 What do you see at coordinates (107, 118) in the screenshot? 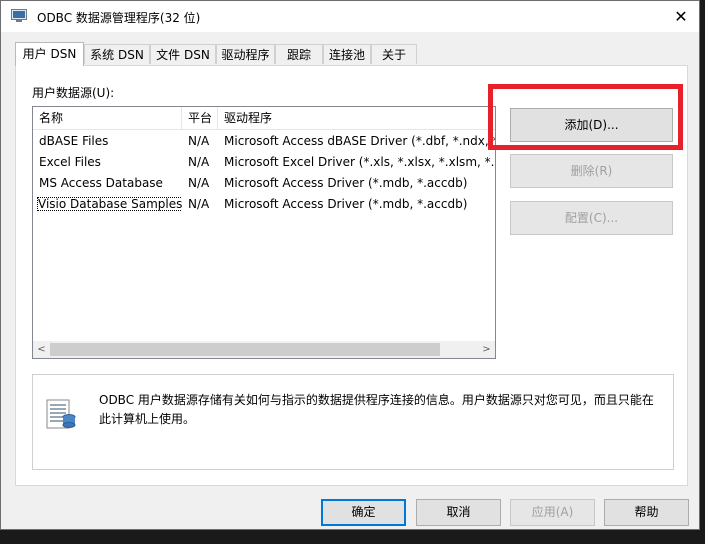
I see `column-header-name: 名称` at bounding box center [107, 118].